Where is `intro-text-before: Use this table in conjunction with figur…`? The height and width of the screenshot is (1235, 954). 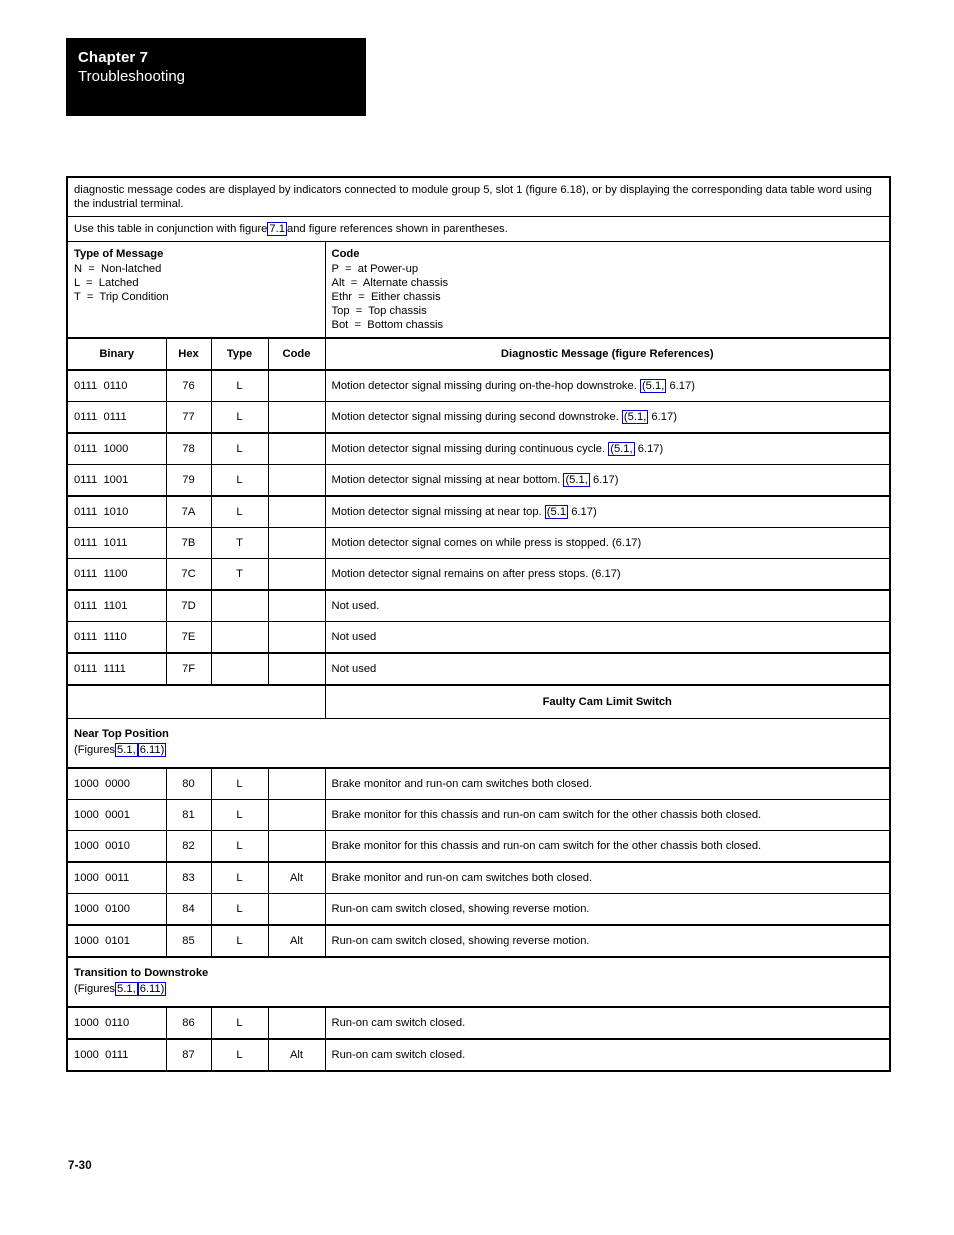
intro-text-before: Use this table in conjunction with figur… is located at coordinates (171, 229).